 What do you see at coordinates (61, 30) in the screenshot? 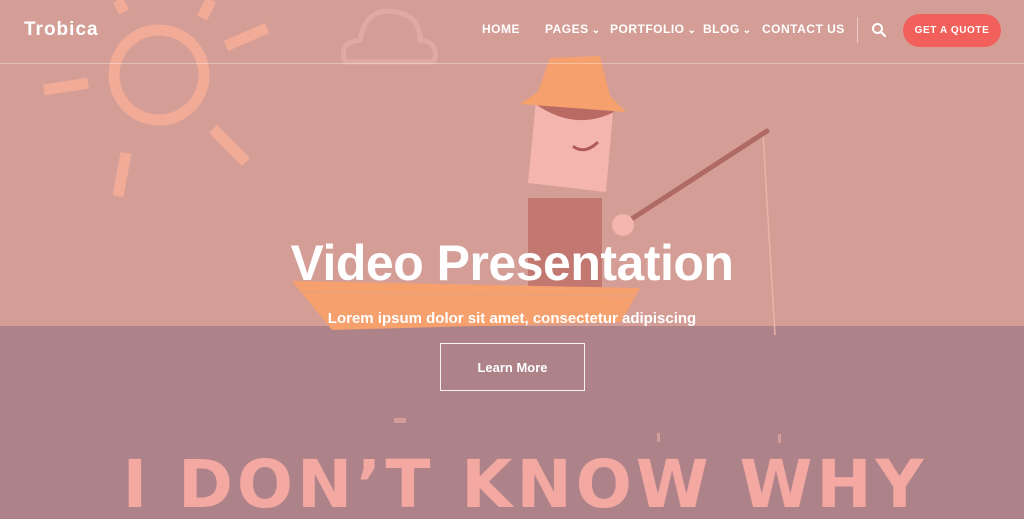
I see `brand-logo: Trobica` at bounding box center [61, 30].